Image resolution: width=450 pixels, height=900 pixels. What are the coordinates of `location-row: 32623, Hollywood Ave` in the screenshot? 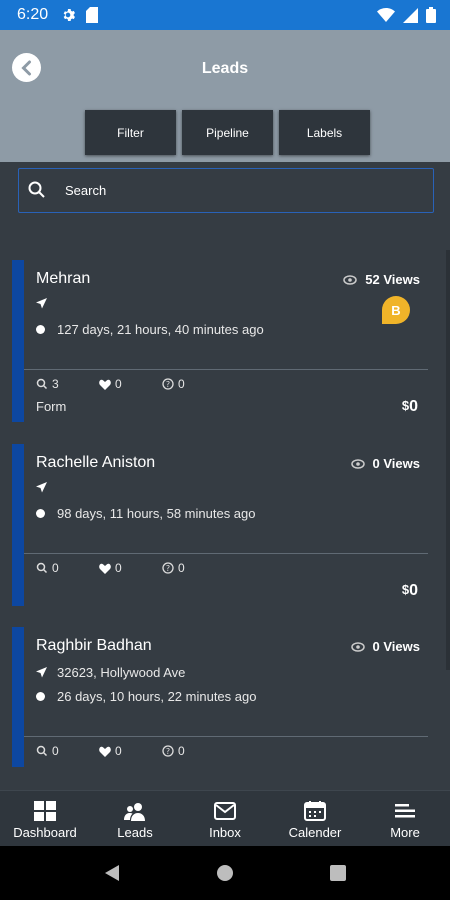 It's located at (110, 672).